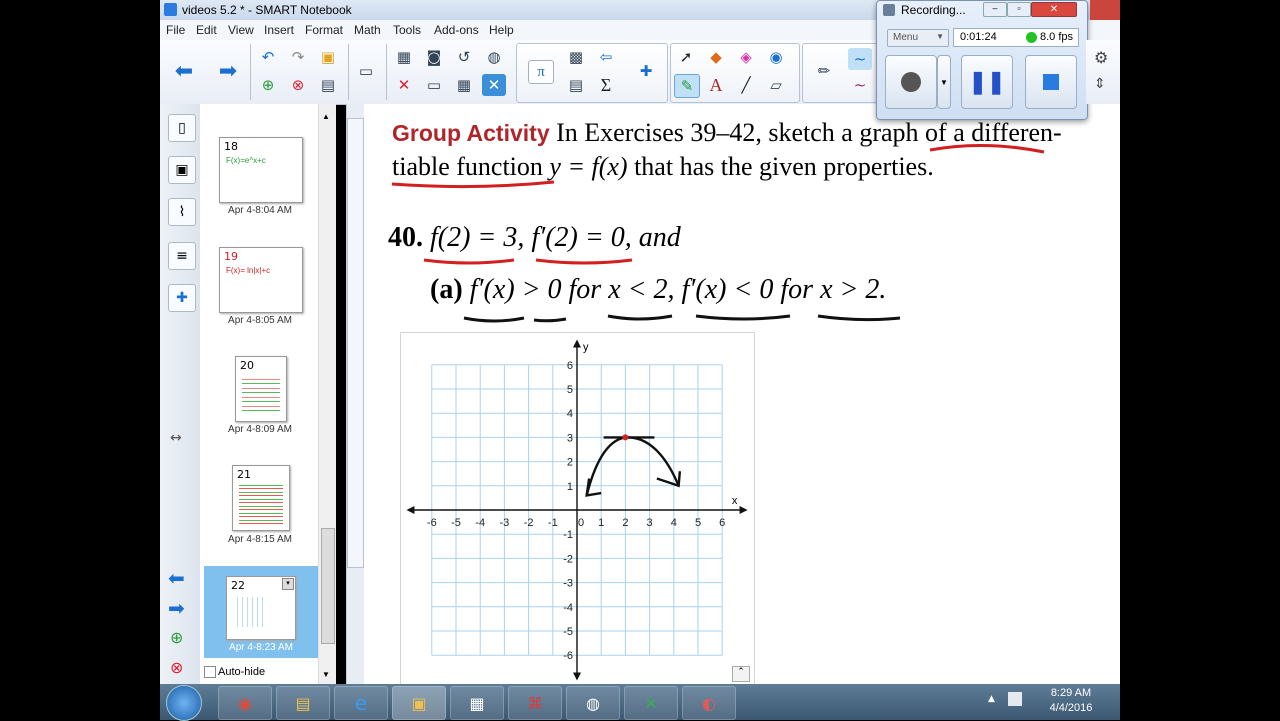  Describe the element at coordinates (184, 71) in the screenshot. I see `back-arrow-icon: ⬅` at that location.